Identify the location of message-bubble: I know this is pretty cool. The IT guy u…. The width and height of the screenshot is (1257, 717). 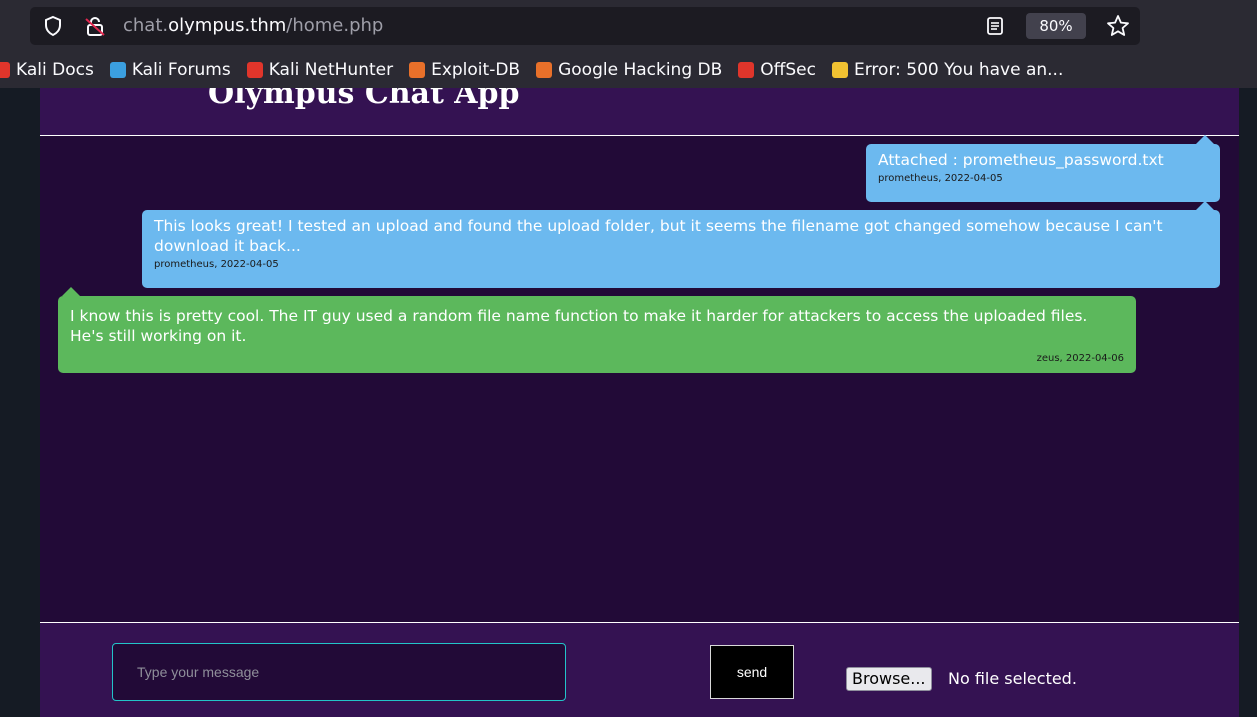
(597, 330).